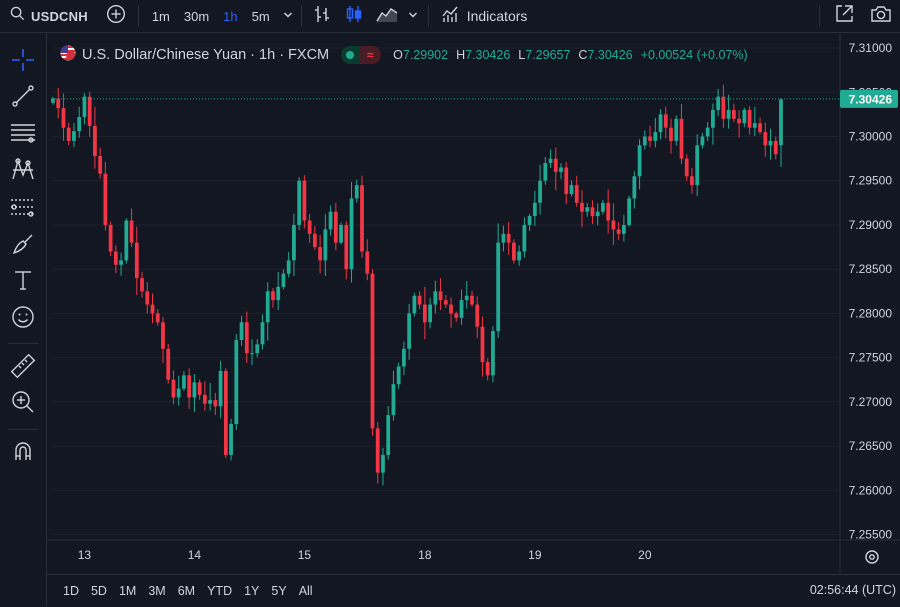  What do you see at coordinates (387, 16) in the screenshot?
I see `area-chart-type-button` at bounding box center [387, 16].